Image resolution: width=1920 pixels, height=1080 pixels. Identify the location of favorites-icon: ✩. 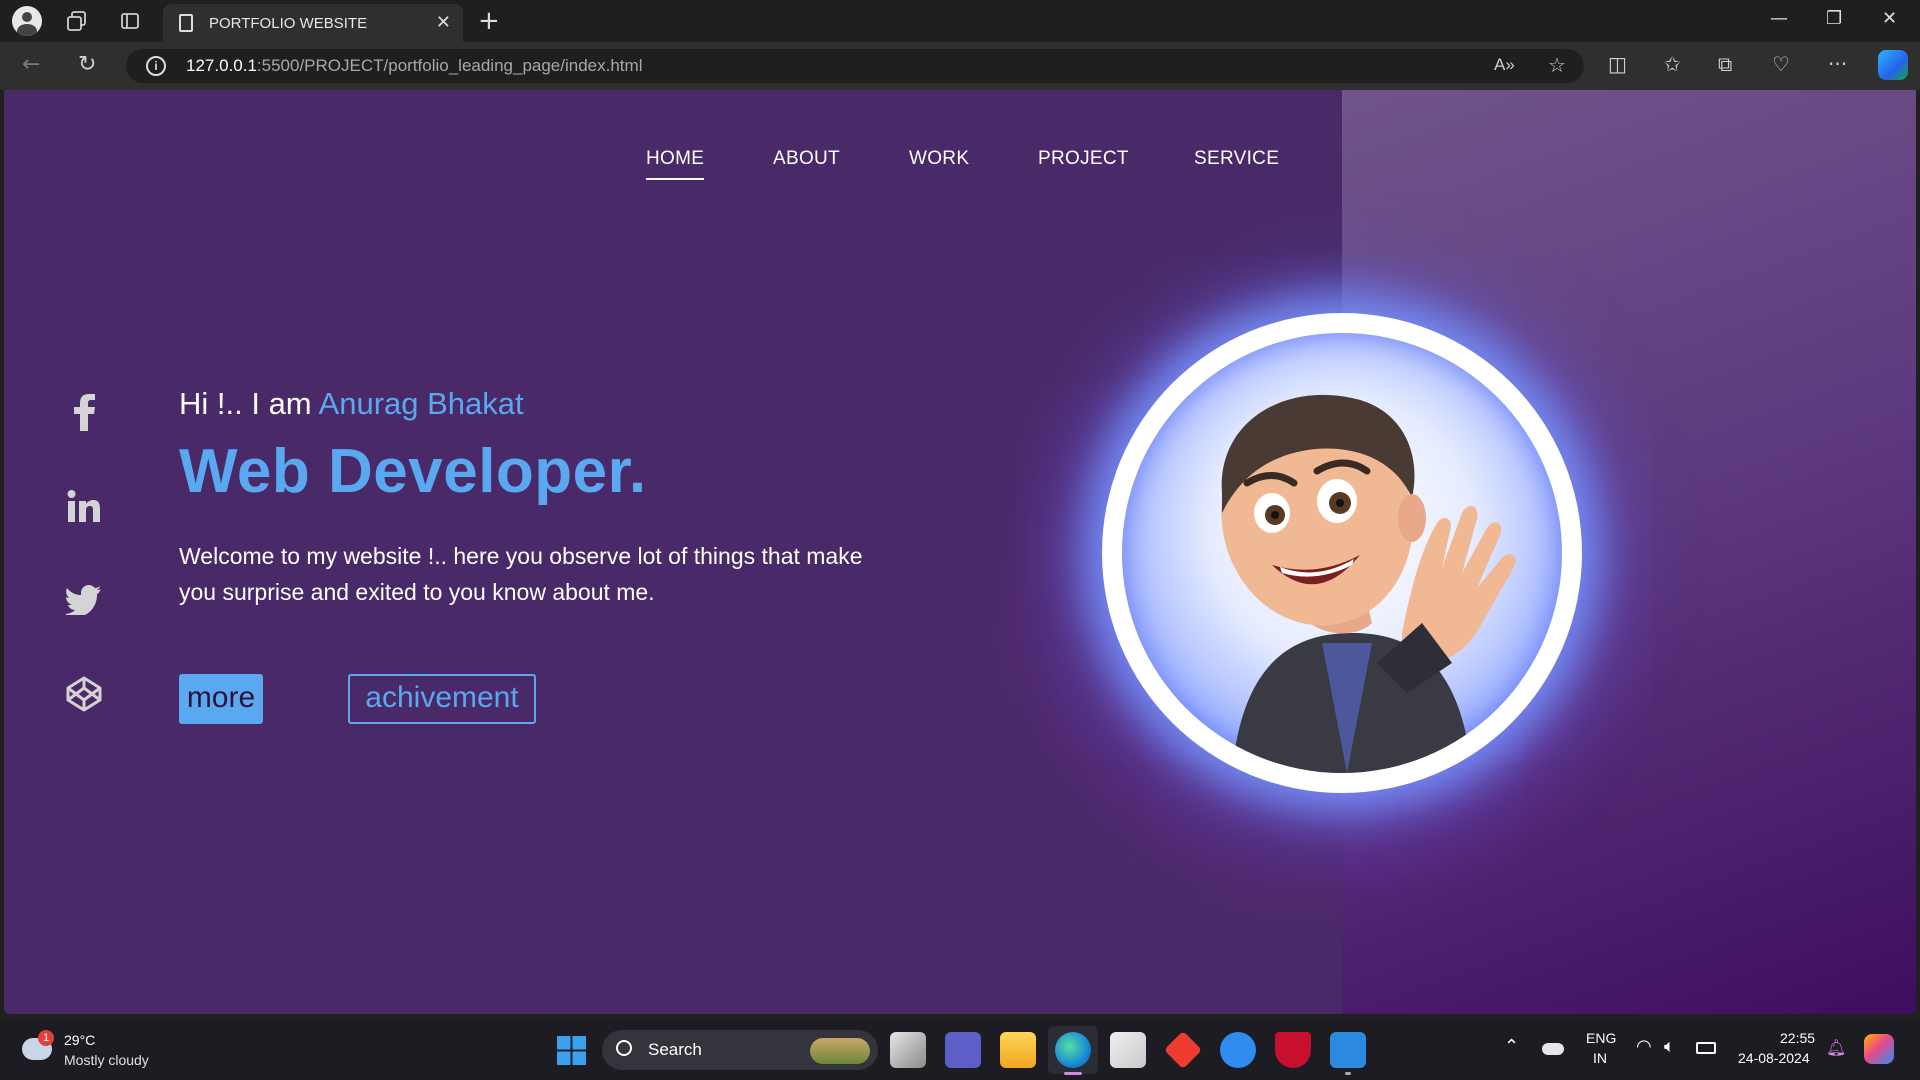
(1672, 64).